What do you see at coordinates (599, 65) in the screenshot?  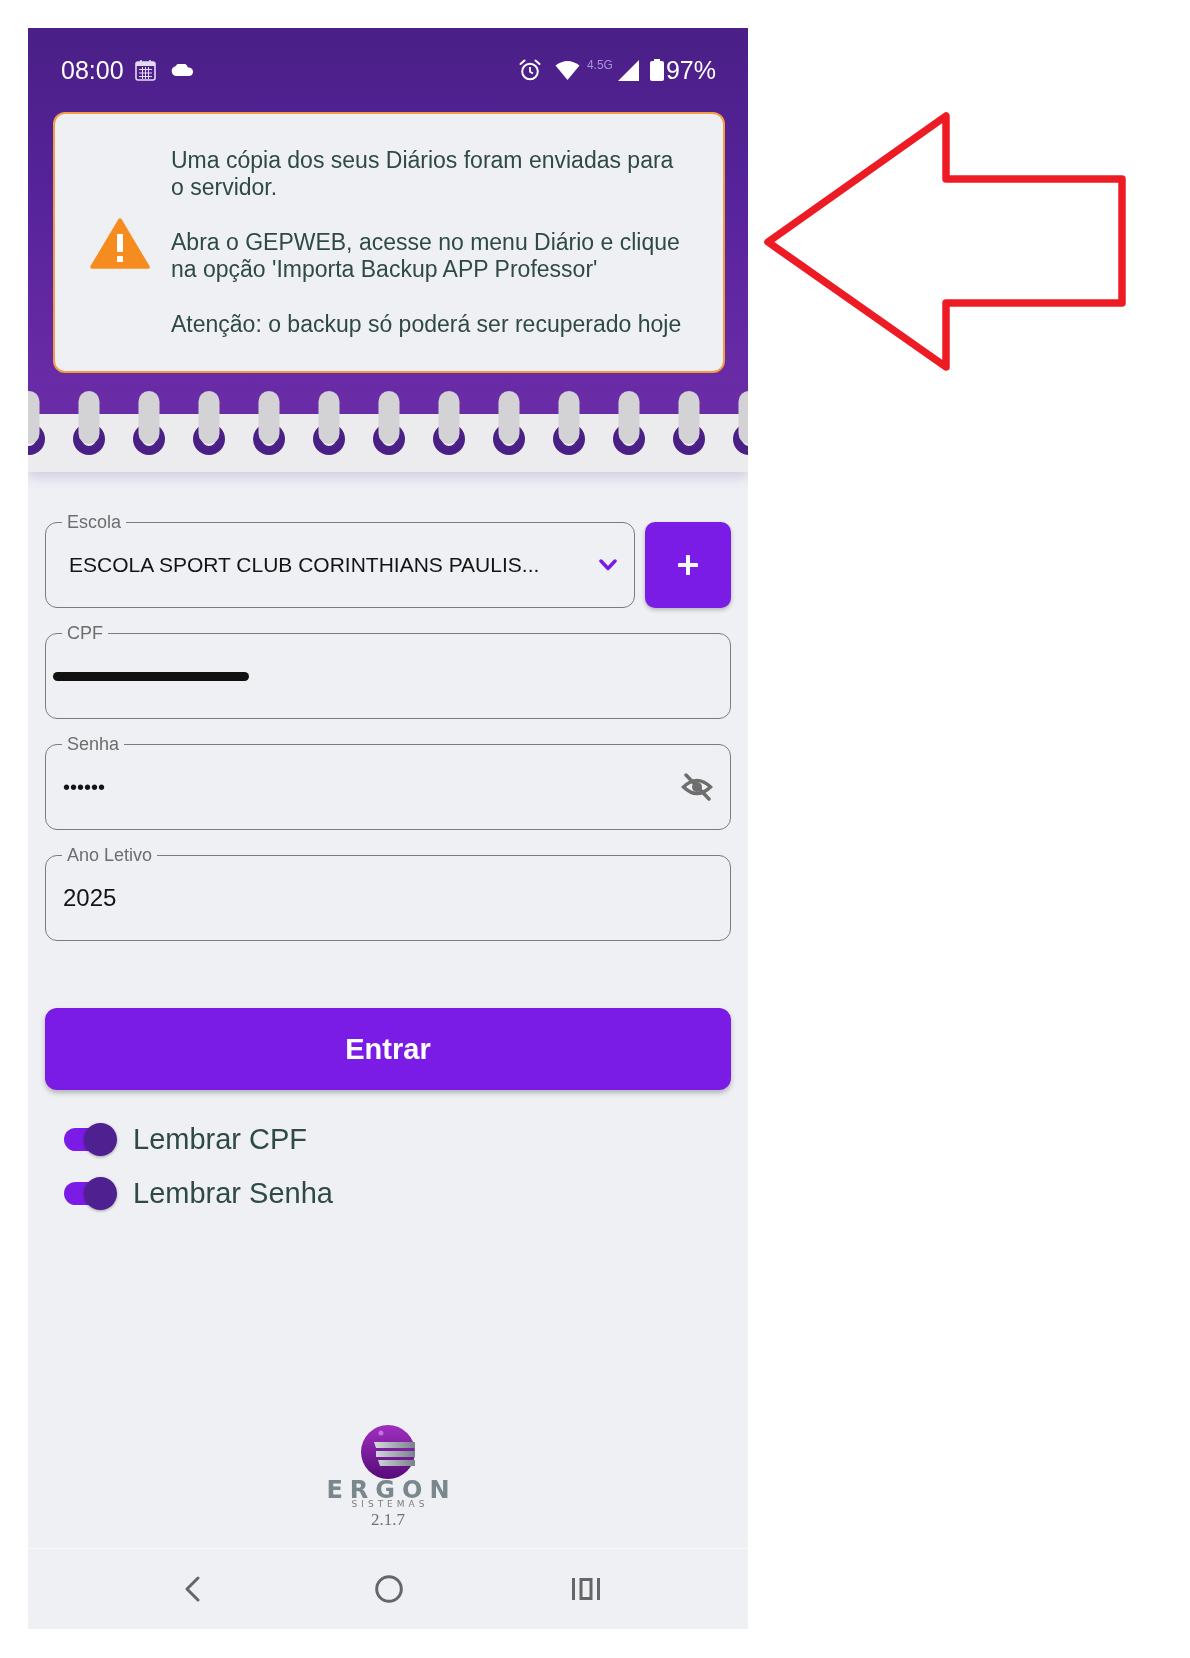 I see `network-type: 4.5G` at bounding box center [599, 65].